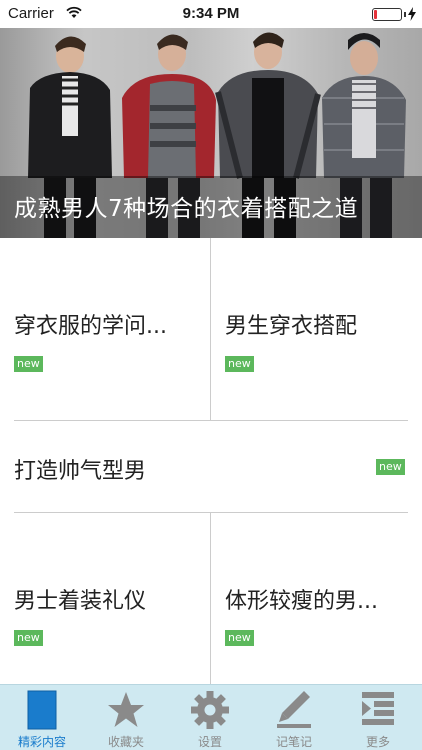 The width and height of the screenshot is (422, 750). I want to click on tab-label: 更多, so click(377, 742).